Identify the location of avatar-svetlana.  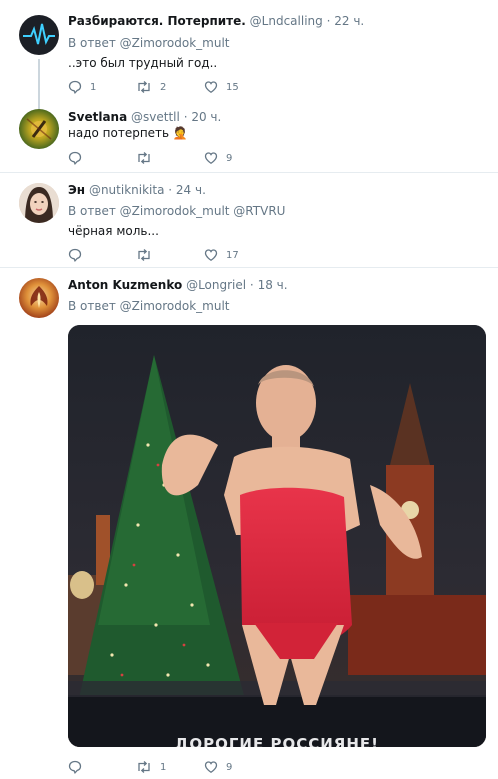
(39, 129).